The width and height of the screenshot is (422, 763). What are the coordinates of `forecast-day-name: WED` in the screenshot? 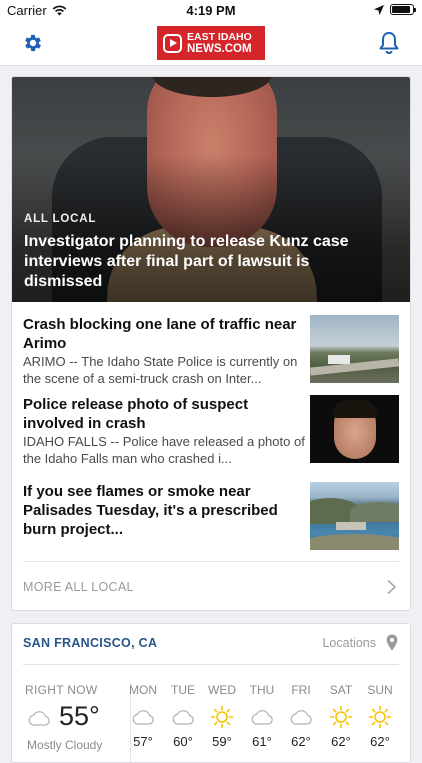 It's located at (222, 690).